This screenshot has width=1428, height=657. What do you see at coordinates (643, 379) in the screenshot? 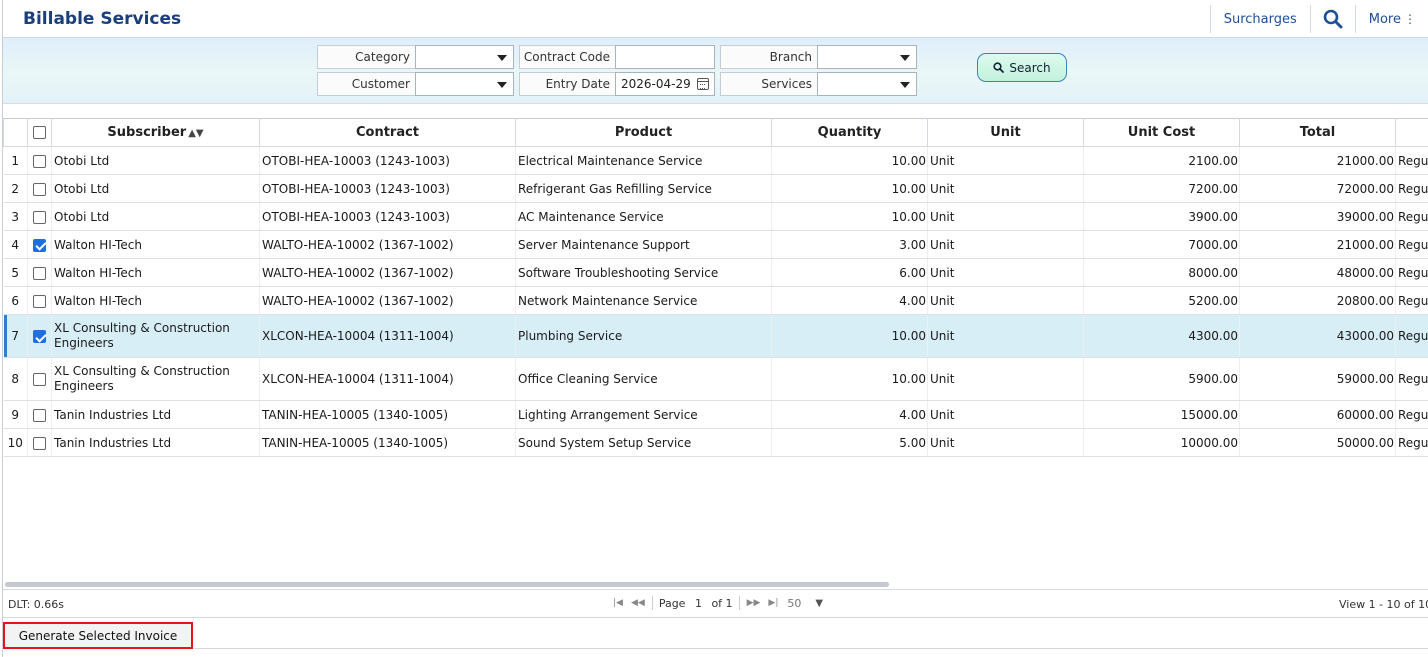
I see `product-cell: Office Cleaning Service` at bounding box center [643, 379].